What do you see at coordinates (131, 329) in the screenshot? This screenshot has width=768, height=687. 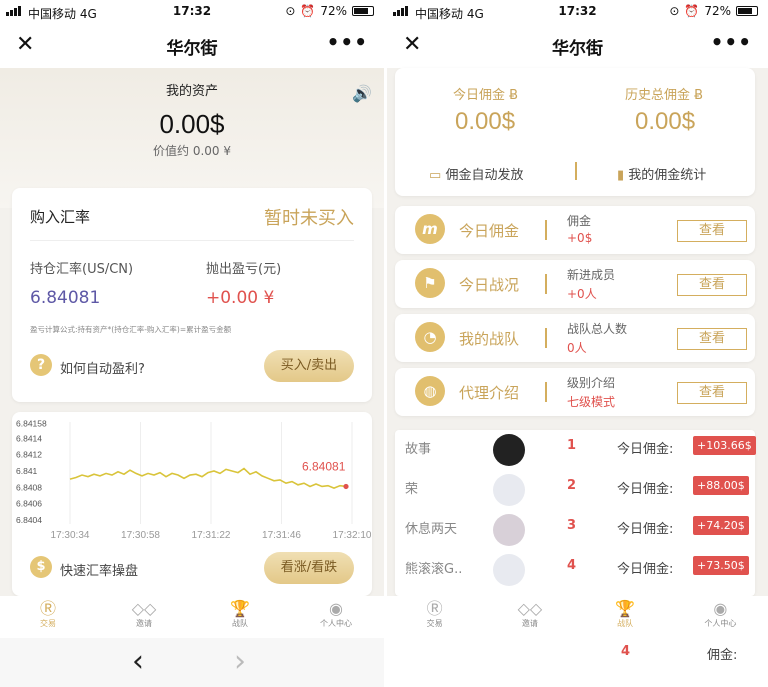 I see `formula-text: 盈亏计算公式:持有资产*(持仓汇率-购入汇率)=累计盈亏金额` at bounding box center [131, 329].